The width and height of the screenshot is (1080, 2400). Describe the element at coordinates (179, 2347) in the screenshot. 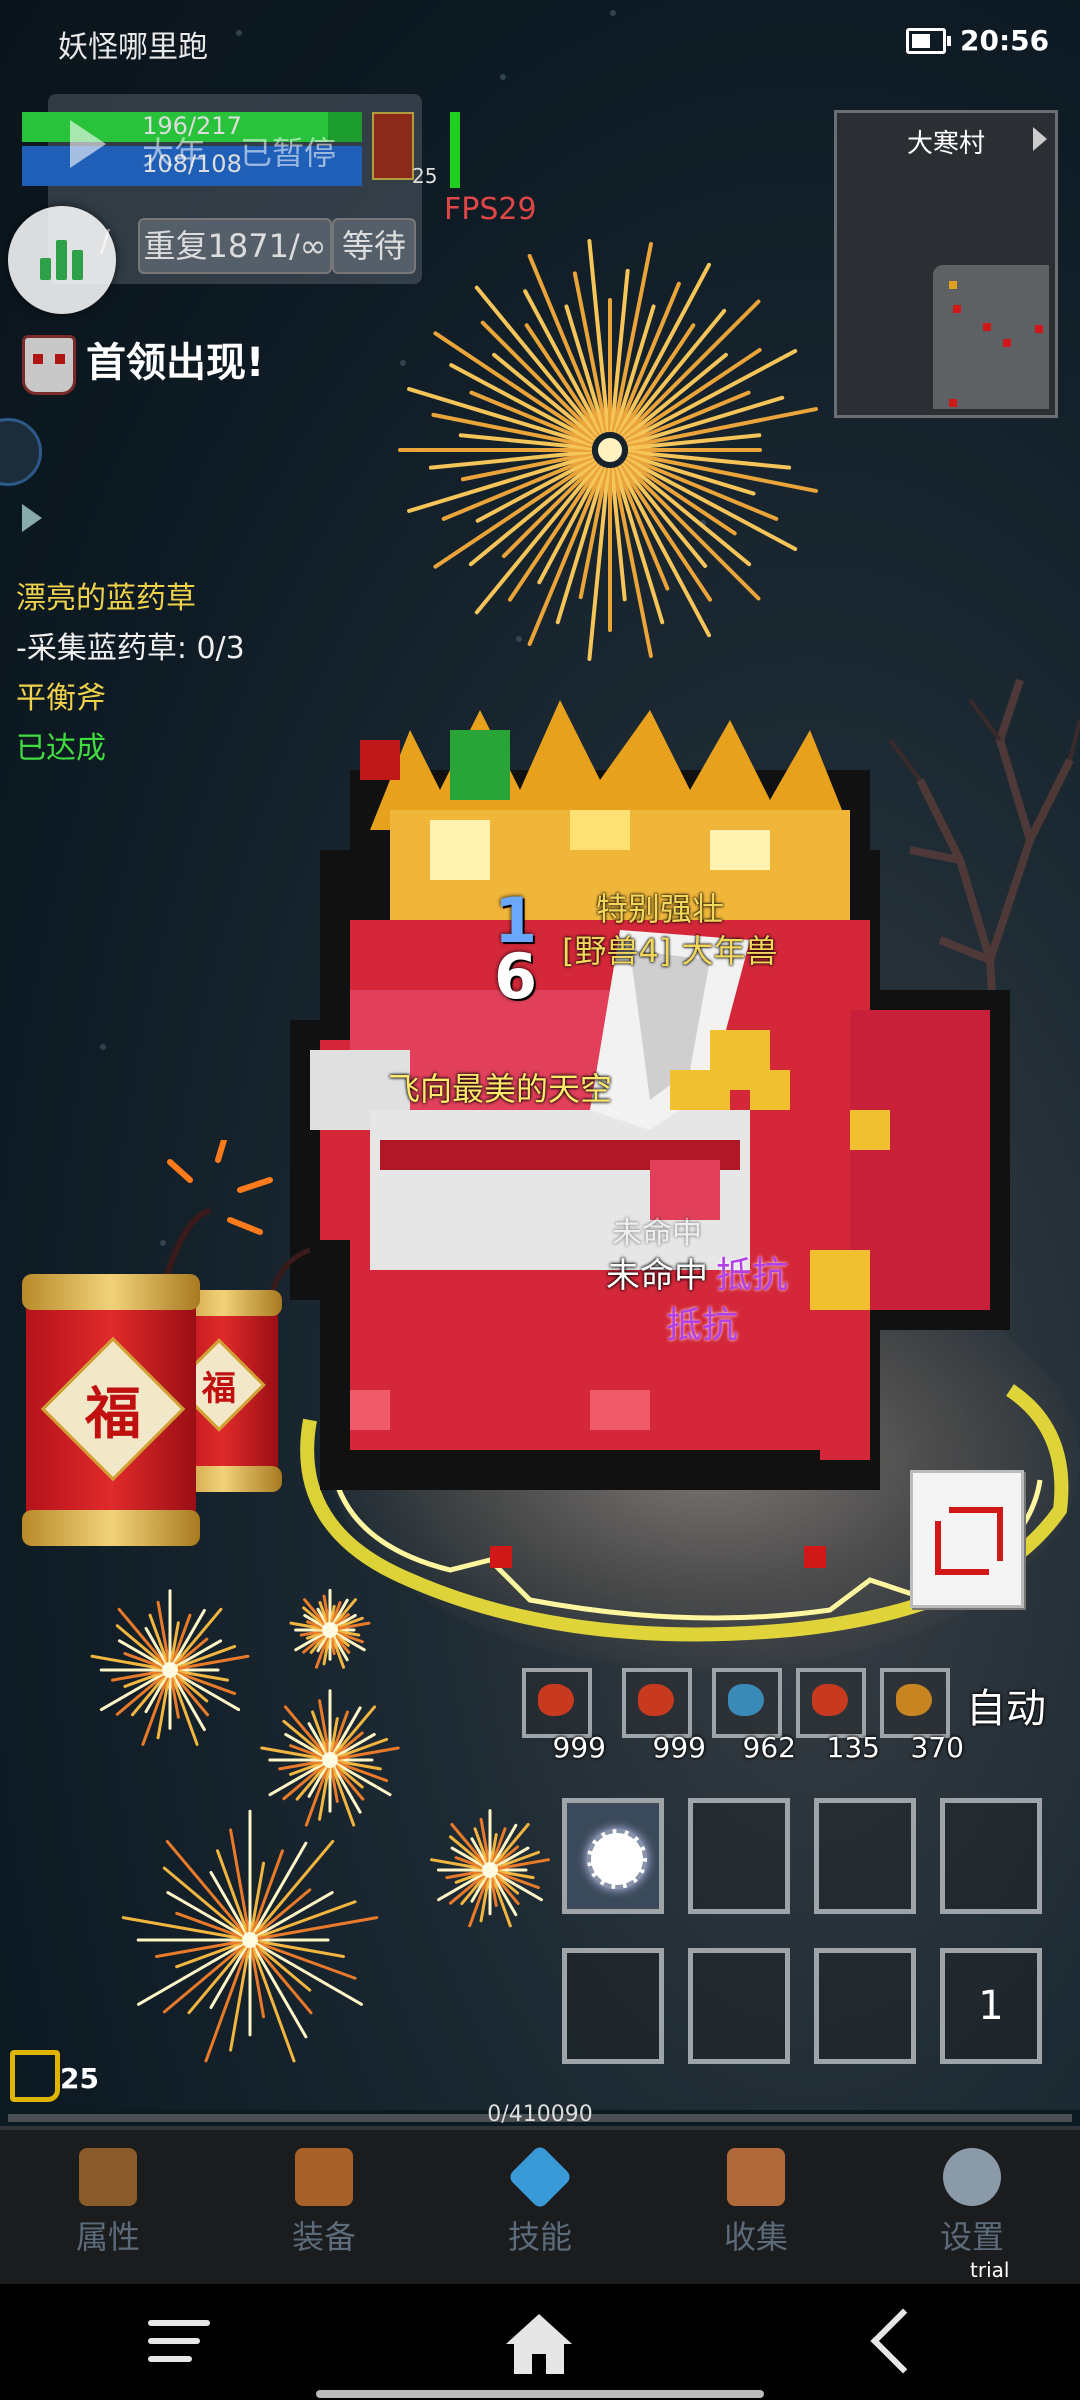

I see `recent-apps-button` at that location.